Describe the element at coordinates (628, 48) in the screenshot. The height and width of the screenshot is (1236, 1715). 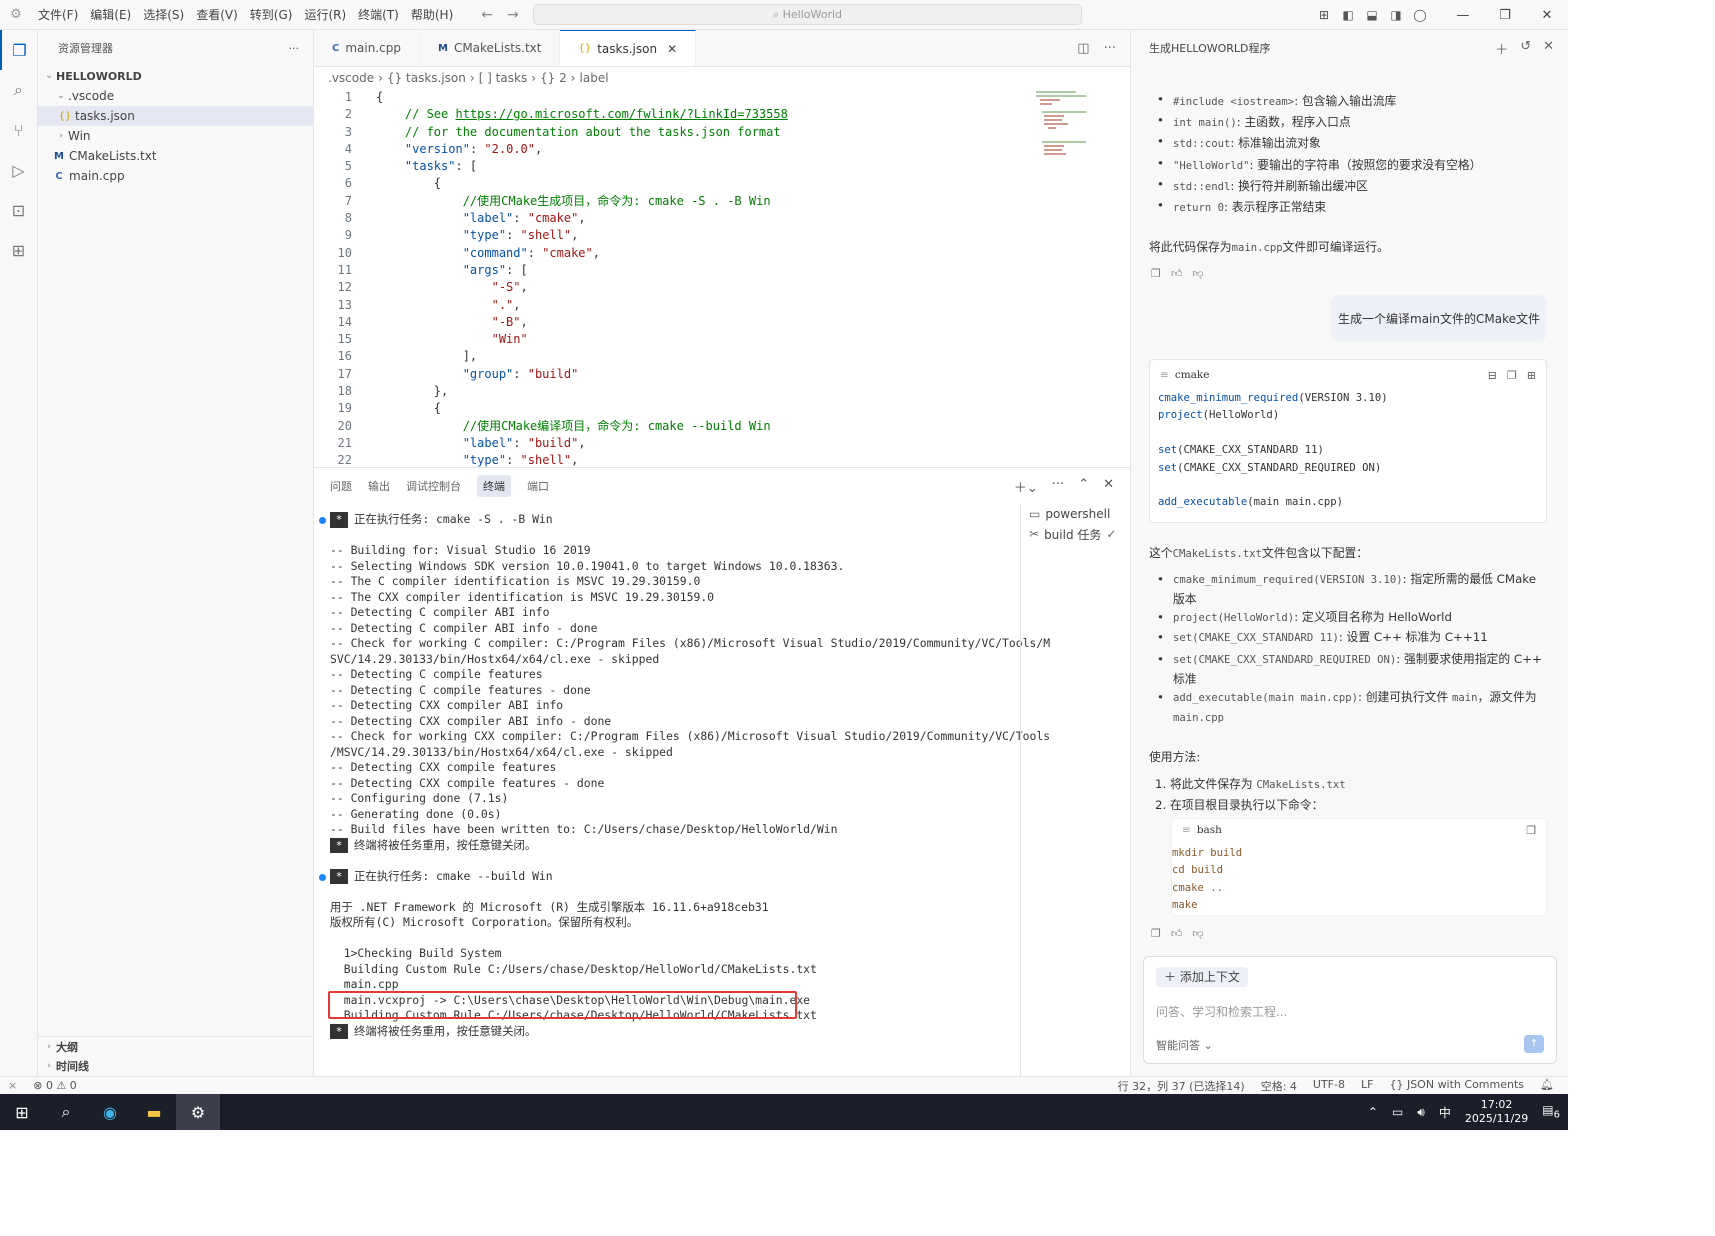
I see `tab-tasks-json: {} tasks.json ✕` at that location.